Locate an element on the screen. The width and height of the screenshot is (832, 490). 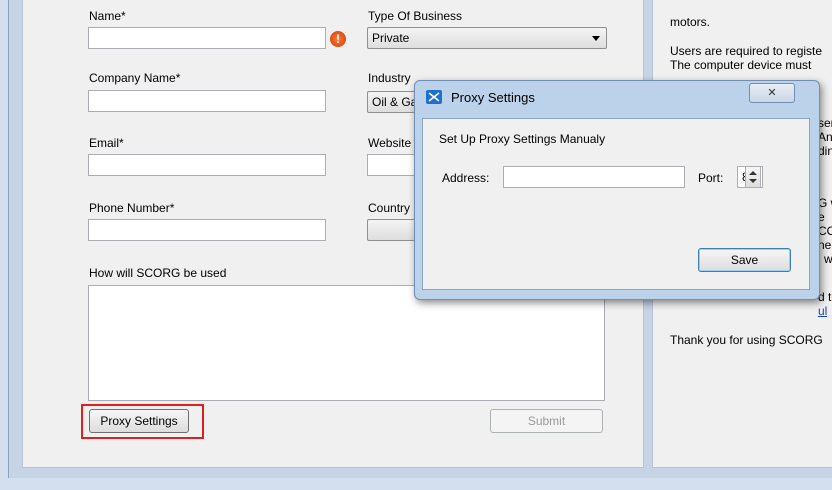
name-field is located at coordinates (207, 38).